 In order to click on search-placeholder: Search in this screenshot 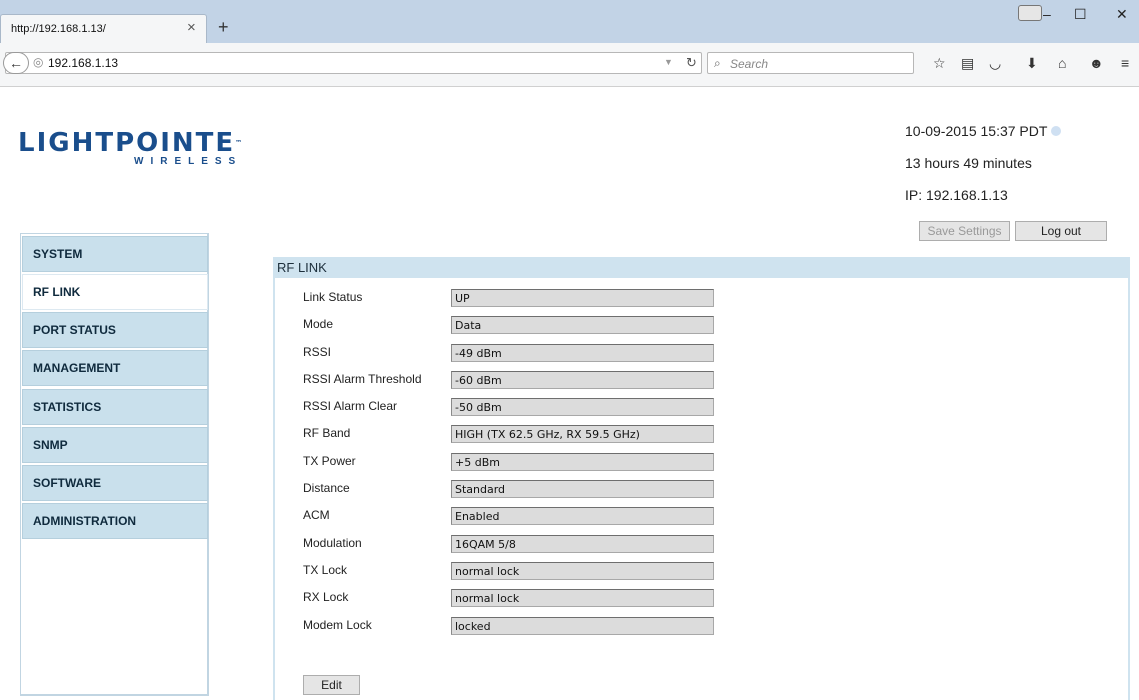, I will do `click(749, 64)`.